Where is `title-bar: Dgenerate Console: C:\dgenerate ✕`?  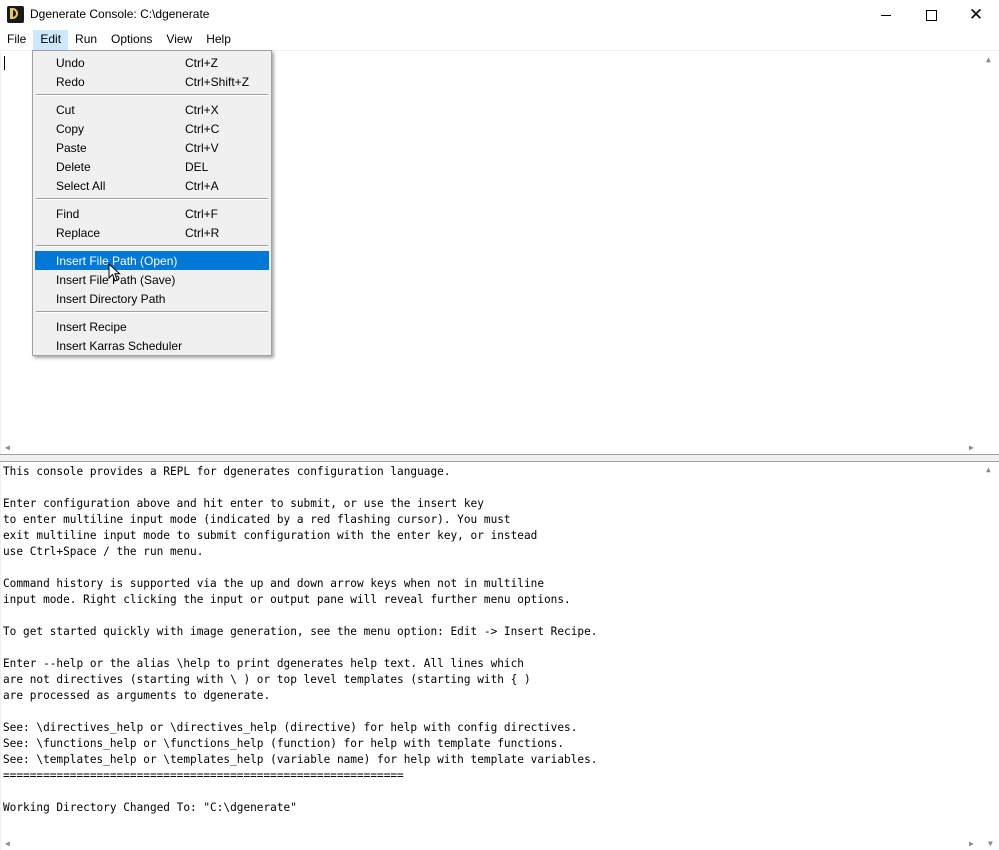 title-bar: Dgenerate Console: C:\dgenerate ✕ is located at coordinates (499, 15).